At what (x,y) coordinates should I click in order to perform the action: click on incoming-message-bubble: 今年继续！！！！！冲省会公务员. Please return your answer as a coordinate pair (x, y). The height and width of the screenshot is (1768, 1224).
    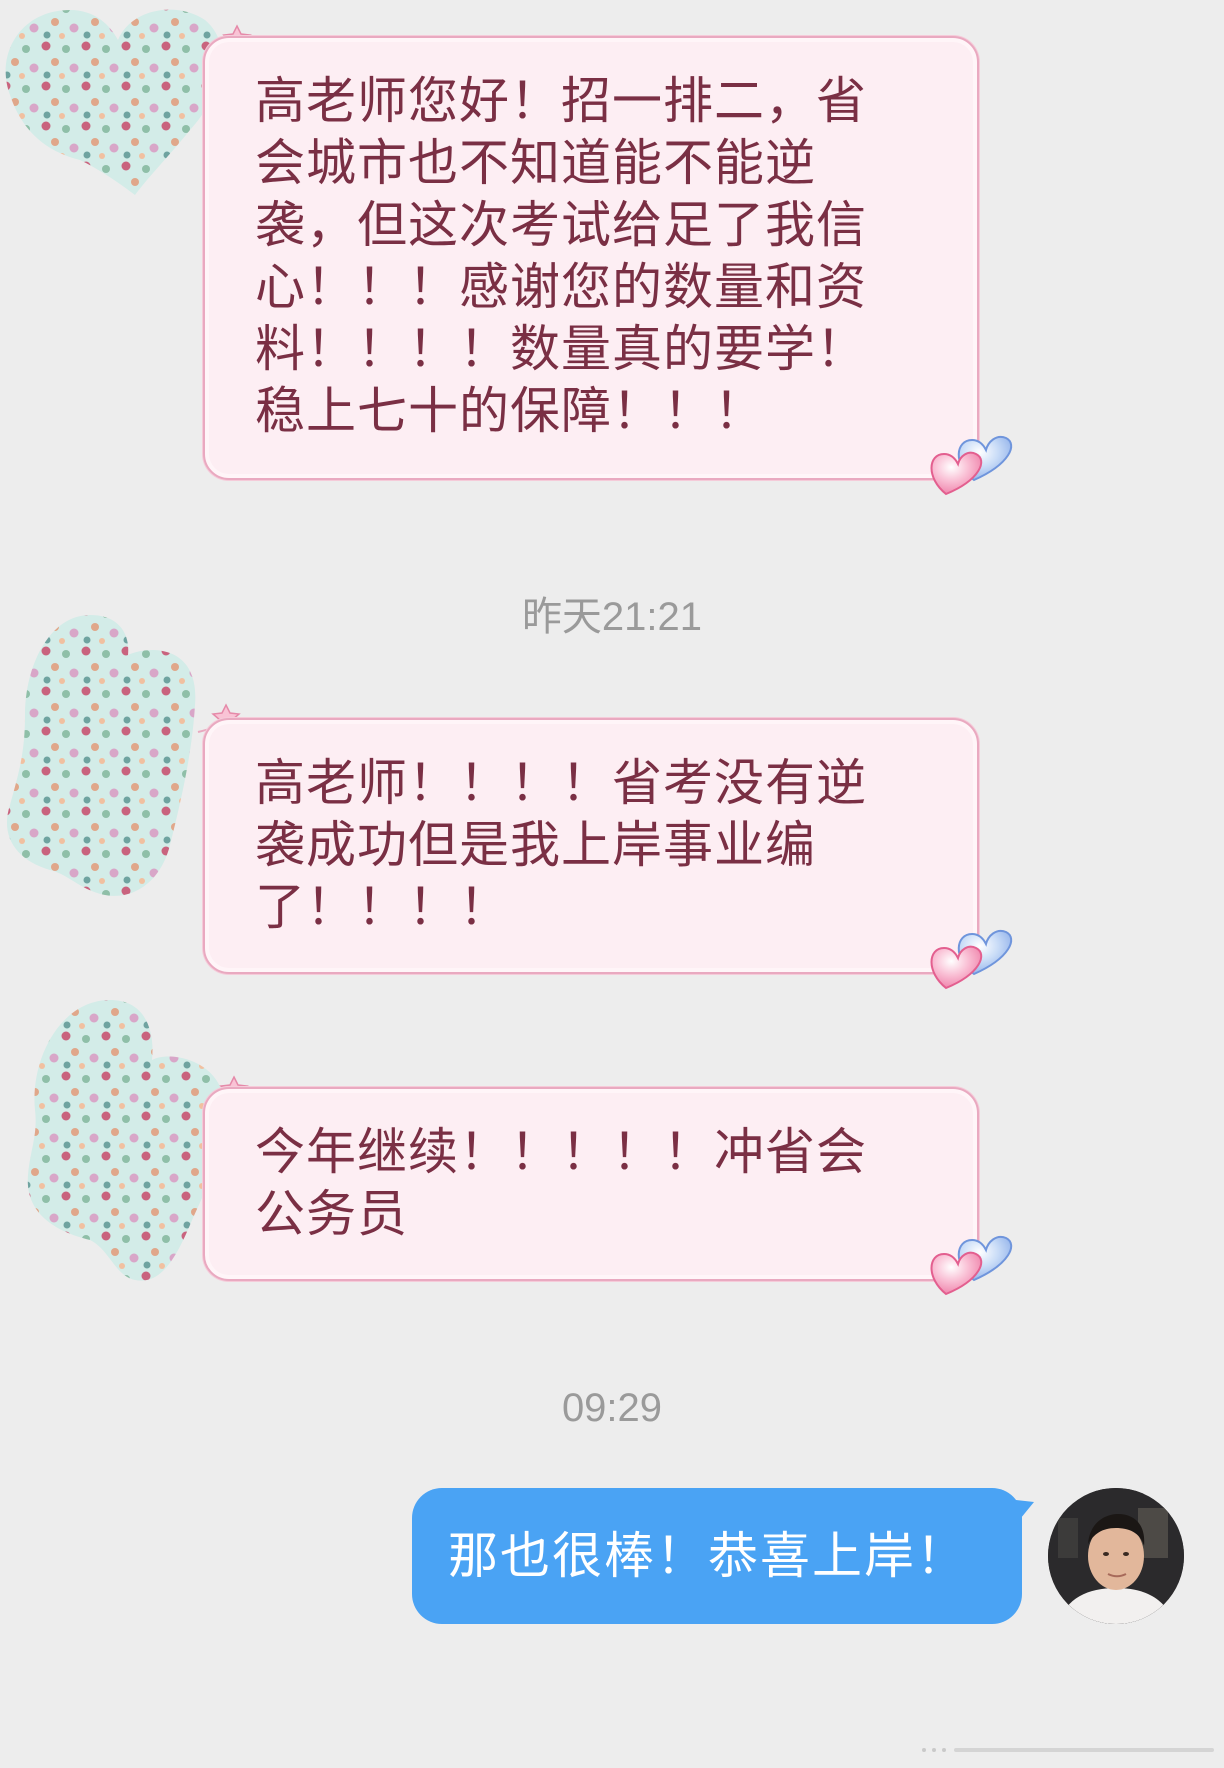
    Looking at the image, I should click on (591, 1184).